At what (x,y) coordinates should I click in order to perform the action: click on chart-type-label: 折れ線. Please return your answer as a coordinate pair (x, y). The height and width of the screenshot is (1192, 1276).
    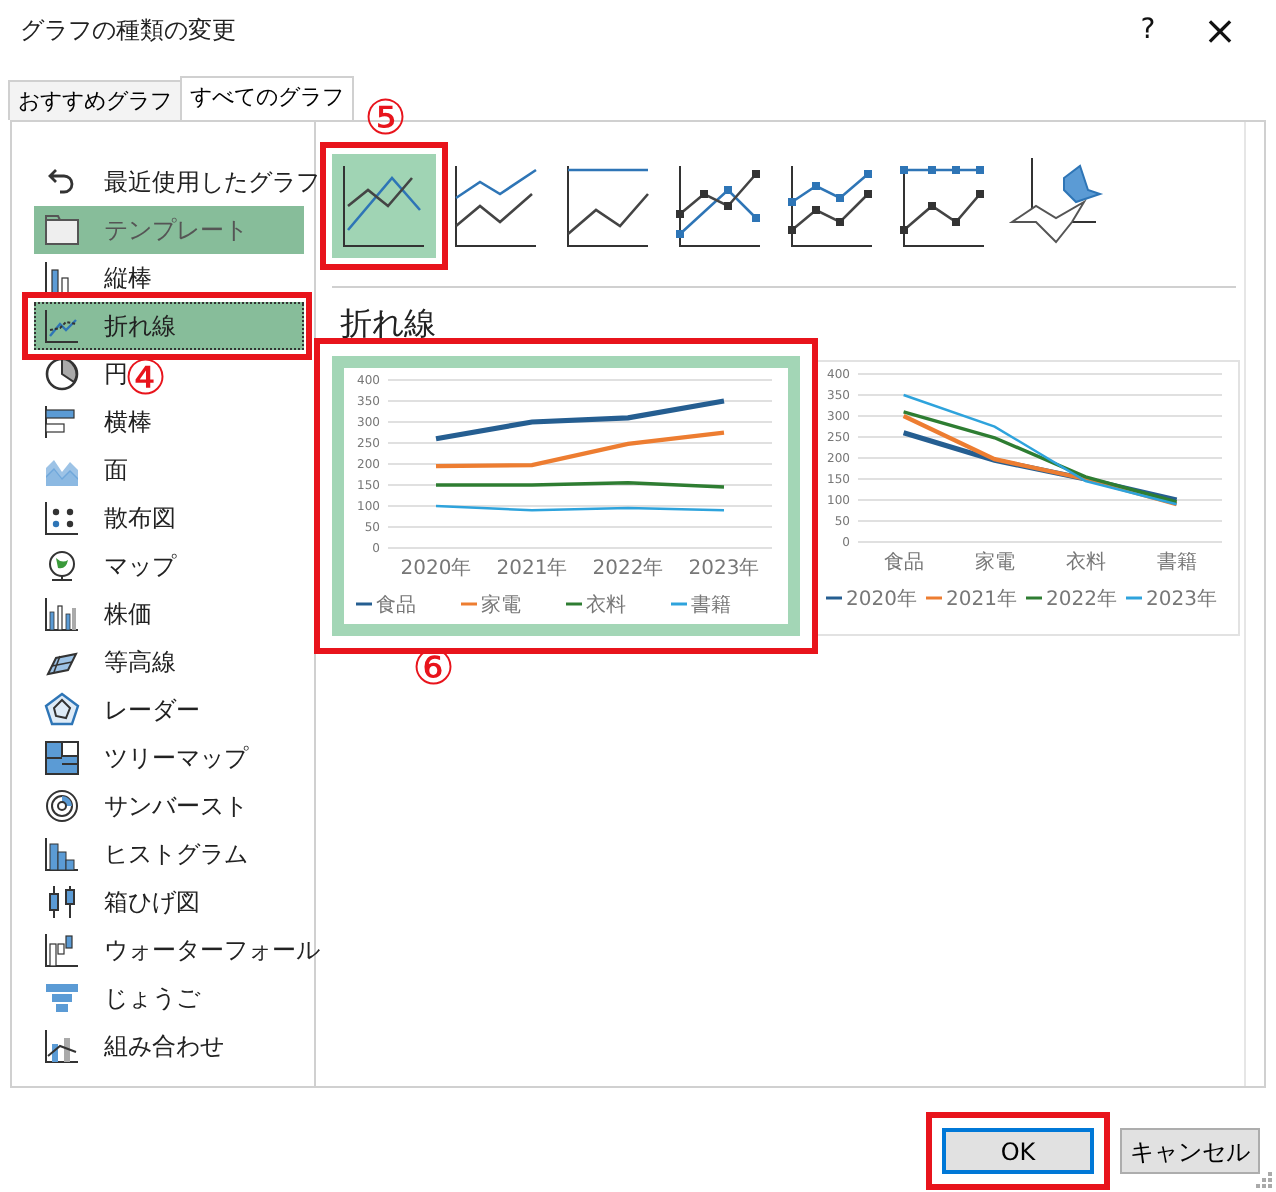
    Looking at the image, I should click on (140, 327).